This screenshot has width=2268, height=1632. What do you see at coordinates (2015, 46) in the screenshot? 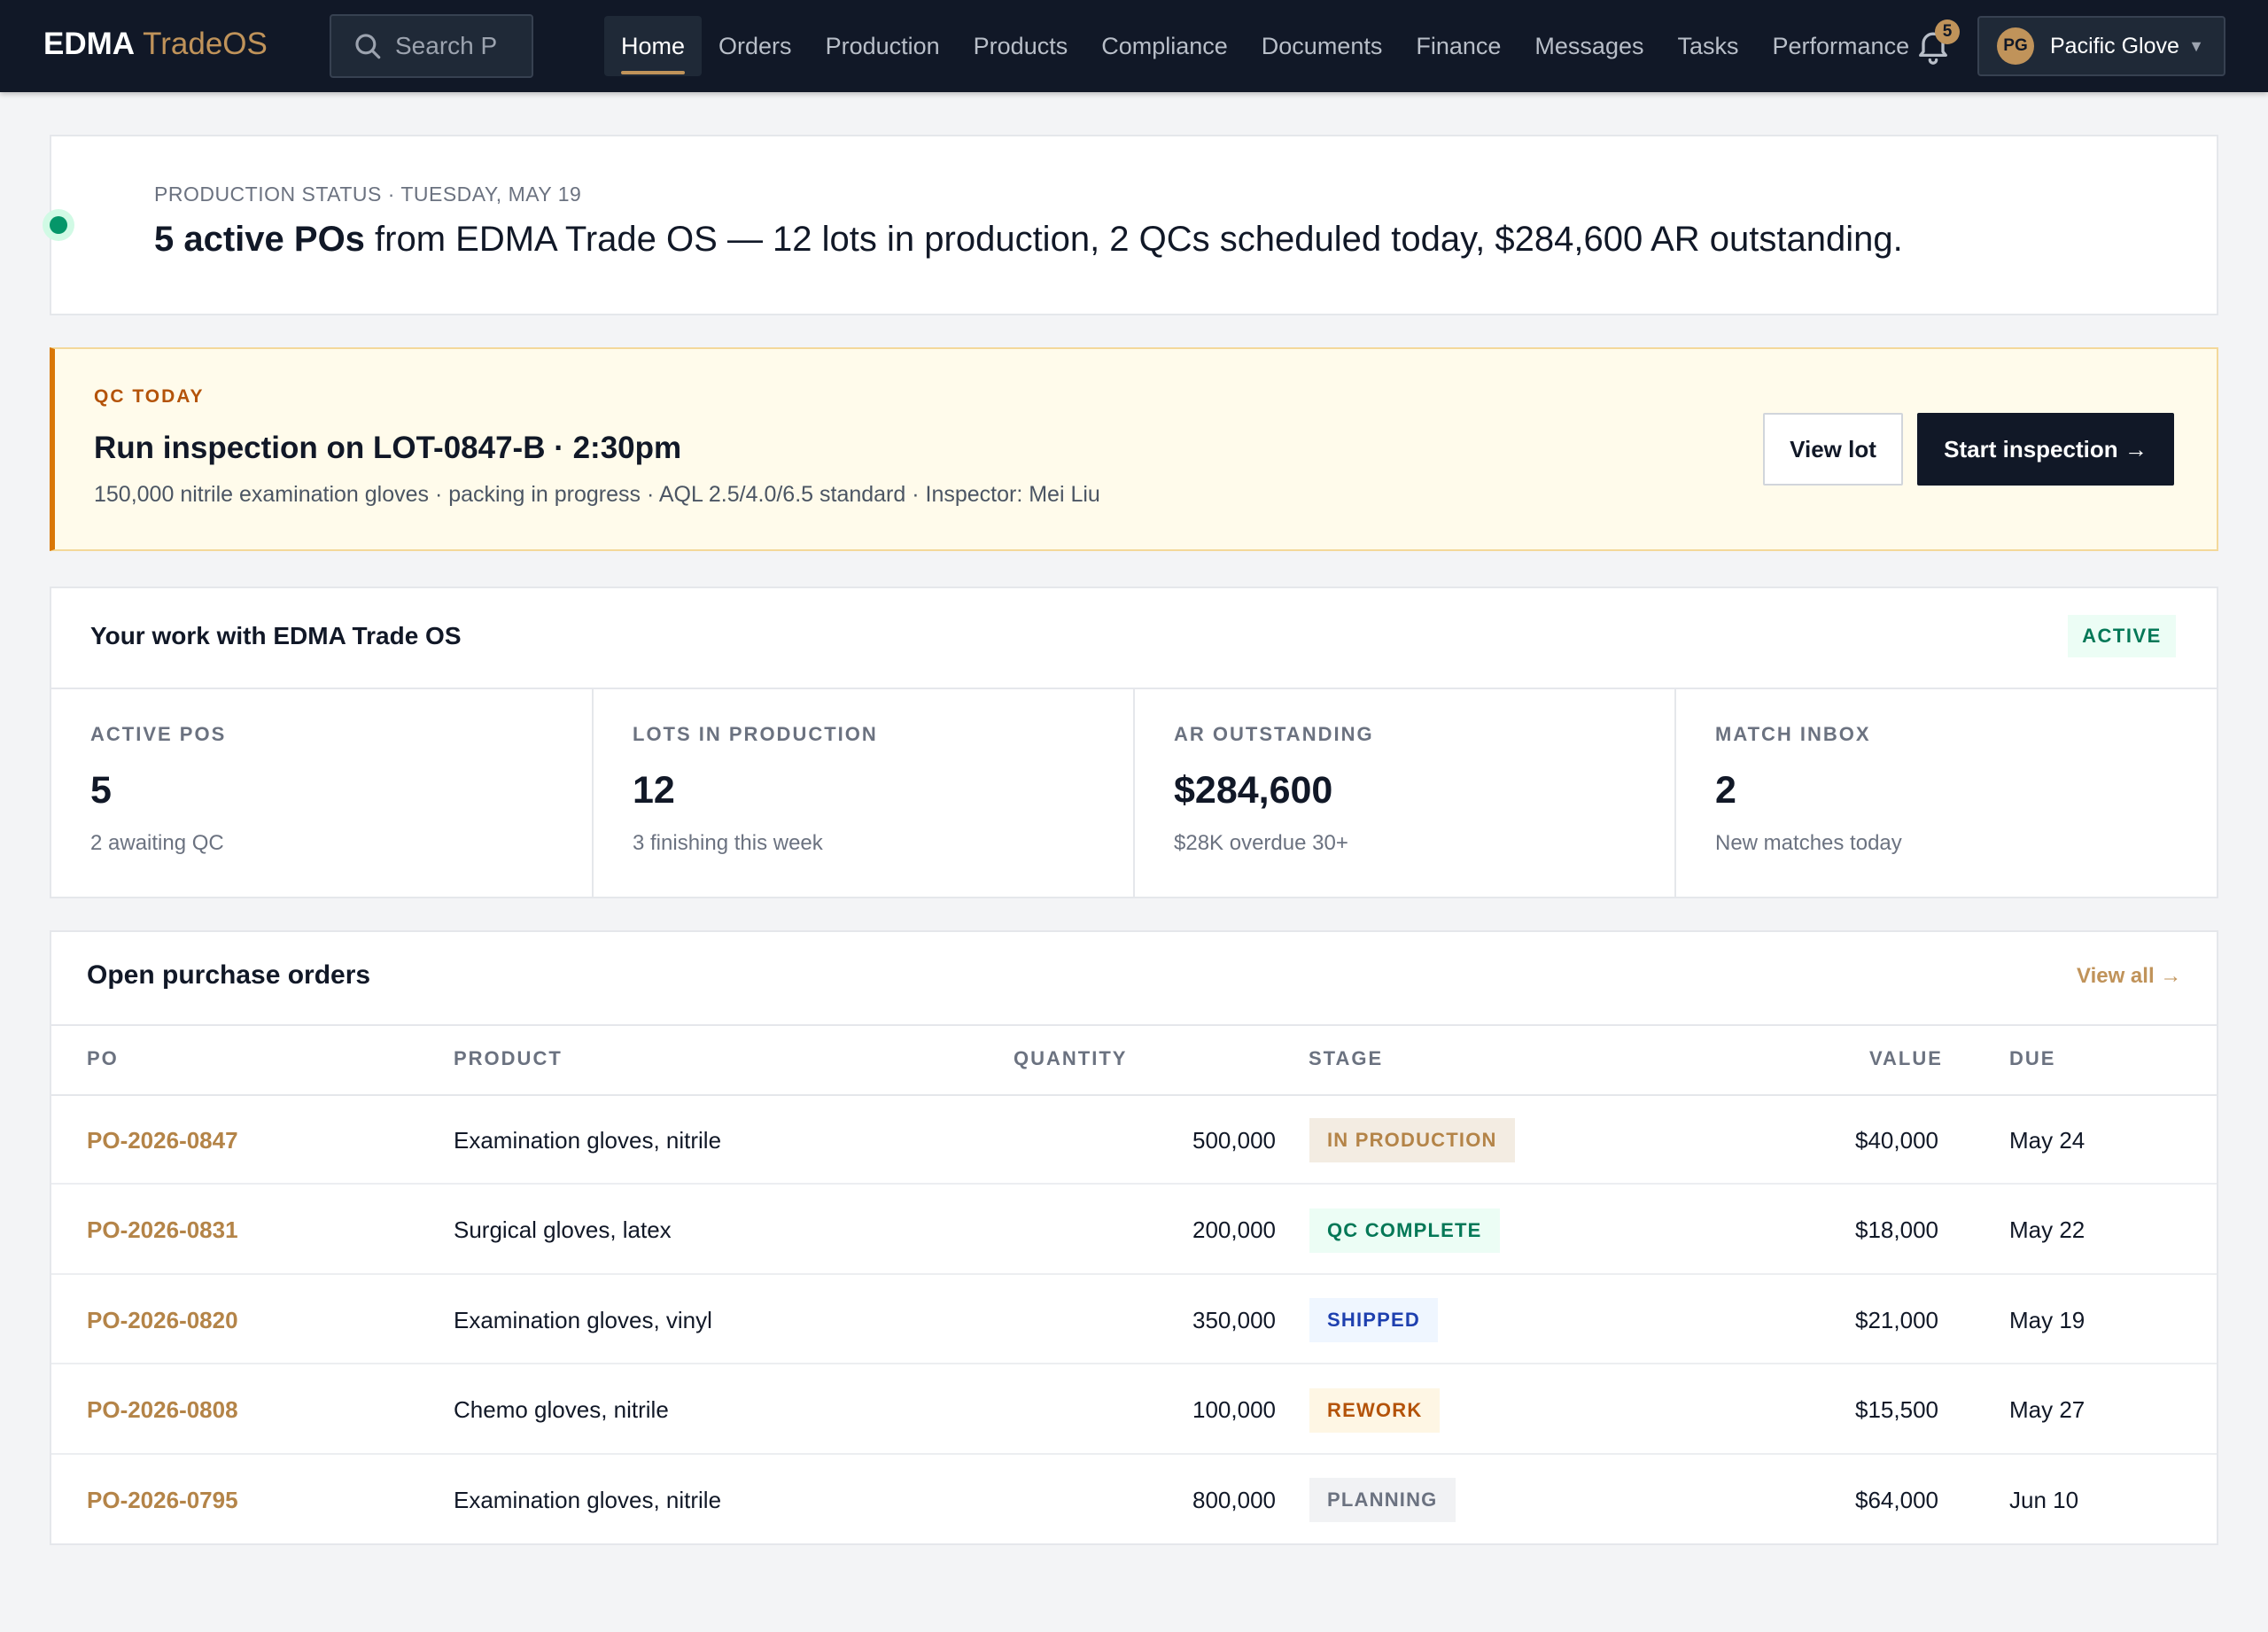
I see `avatar: PG` at bounding box center [2015, 46].